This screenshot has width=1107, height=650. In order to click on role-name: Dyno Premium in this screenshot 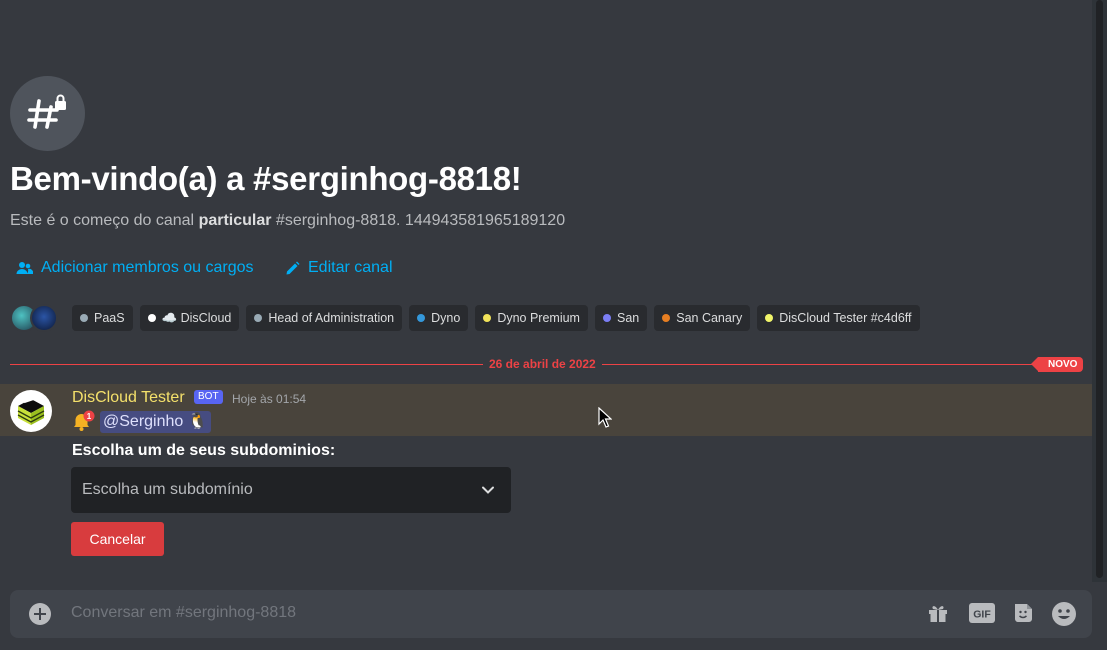, I will do `click(538, 318)`.